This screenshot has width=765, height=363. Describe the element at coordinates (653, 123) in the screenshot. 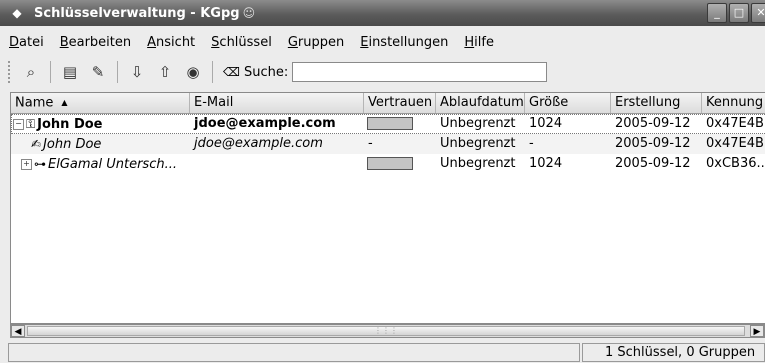

I see `key-created: 2005-09-12` at that location.